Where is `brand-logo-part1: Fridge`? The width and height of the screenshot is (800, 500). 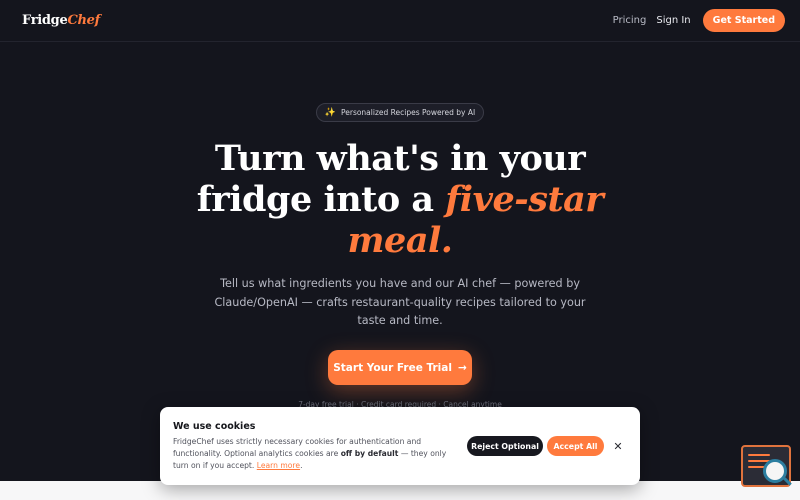
brand-logo-part1: Fridge is located at coordinates (45, 20).